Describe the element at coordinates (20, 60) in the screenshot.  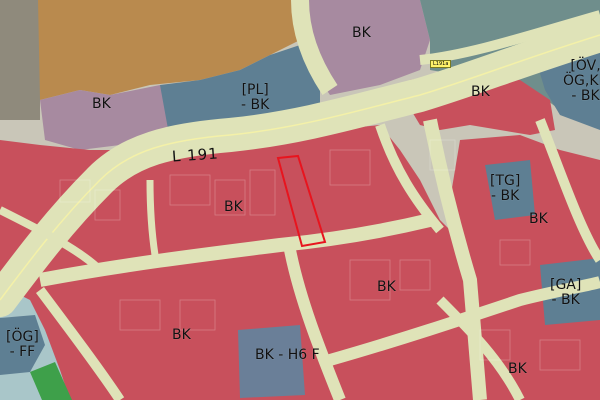
I see `aerial-strip-northwest` at that location.